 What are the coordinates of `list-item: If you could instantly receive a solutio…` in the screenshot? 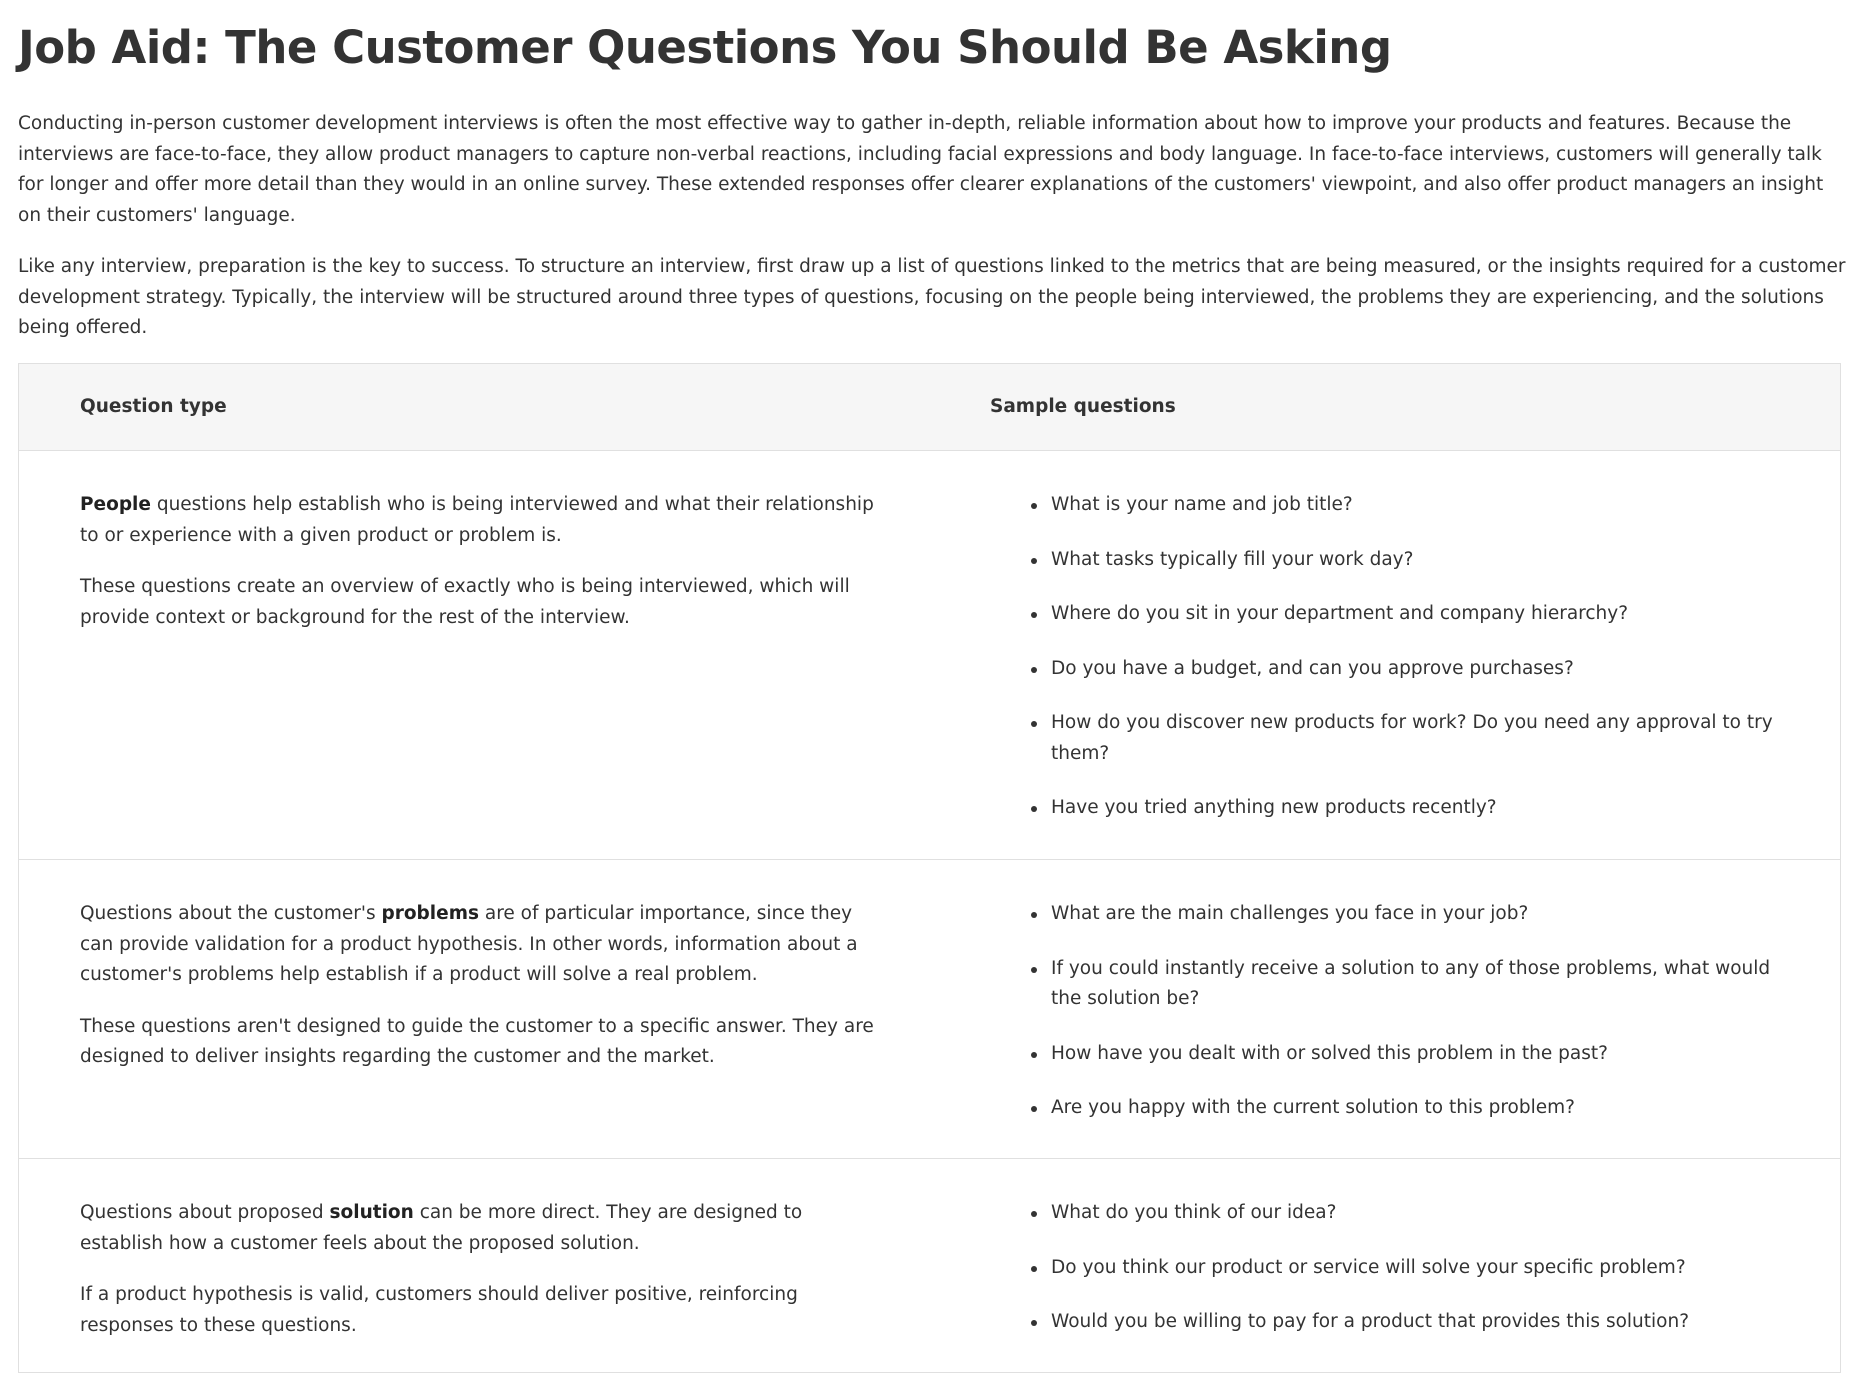 It's located at (1395, 984).